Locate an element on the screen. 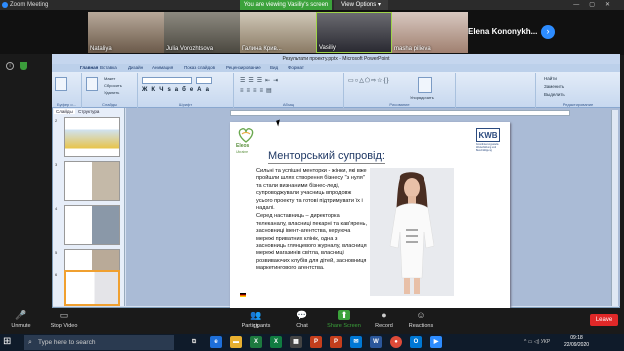 This screenshot has width=624, height=351. replace-button: Заменить is located at coordinates (554, 86).